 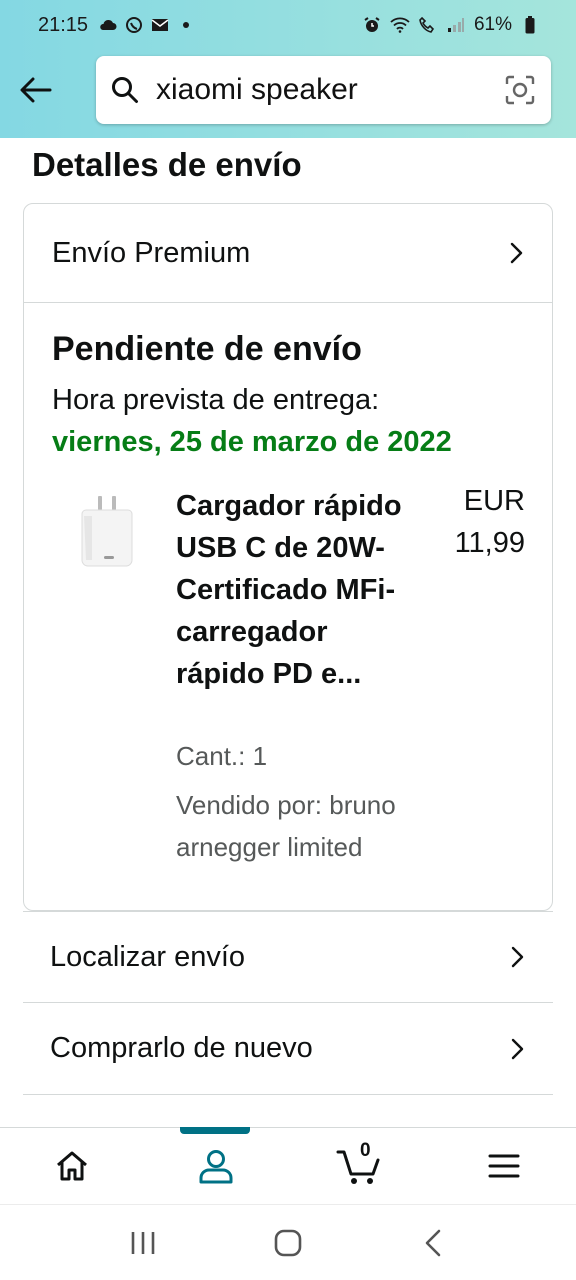 I want to click on nav-home, so click(x=72, y=1166).